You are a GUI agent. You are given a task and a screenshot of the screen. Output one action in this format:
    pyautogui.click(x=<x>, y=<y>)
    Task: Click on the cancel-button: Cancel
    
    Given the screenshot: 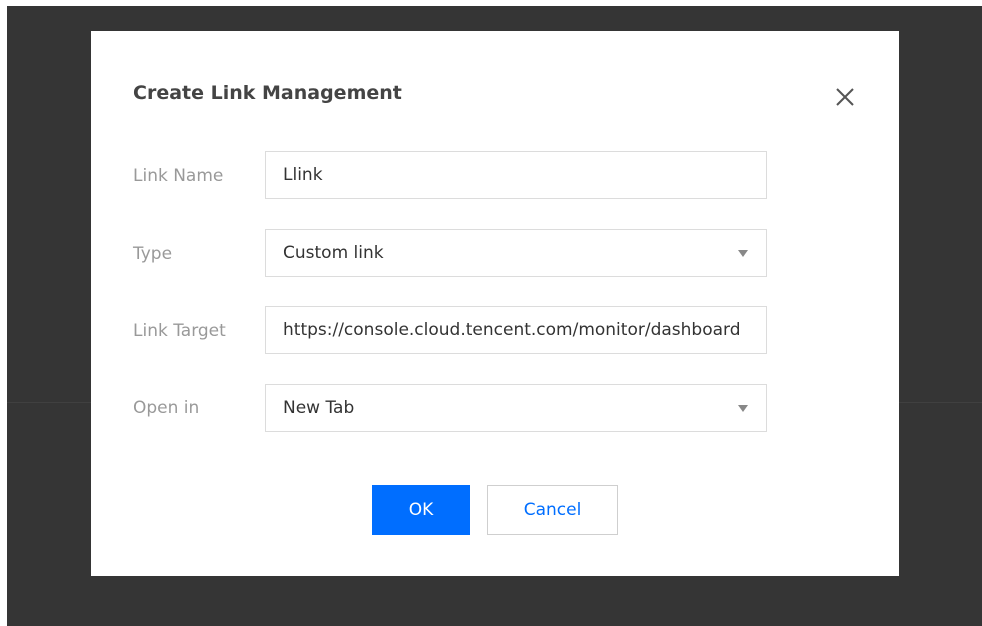 What is the action you would take?
    pyautogui.click(x=552, y=510)
    